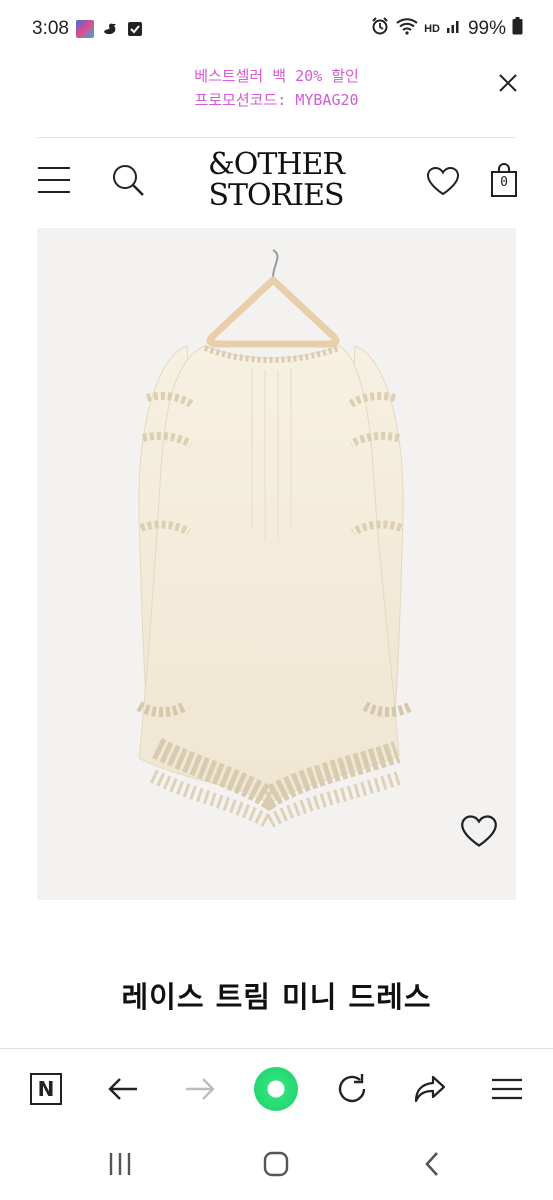  I want to click on home-button: N, so click(46, 1089).